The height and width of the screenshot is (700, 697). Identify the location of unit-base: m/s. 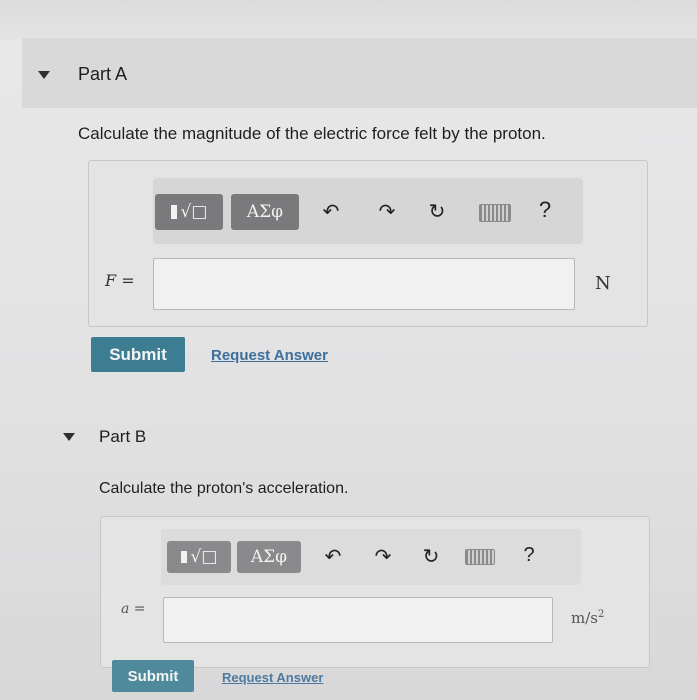
(584, 618).